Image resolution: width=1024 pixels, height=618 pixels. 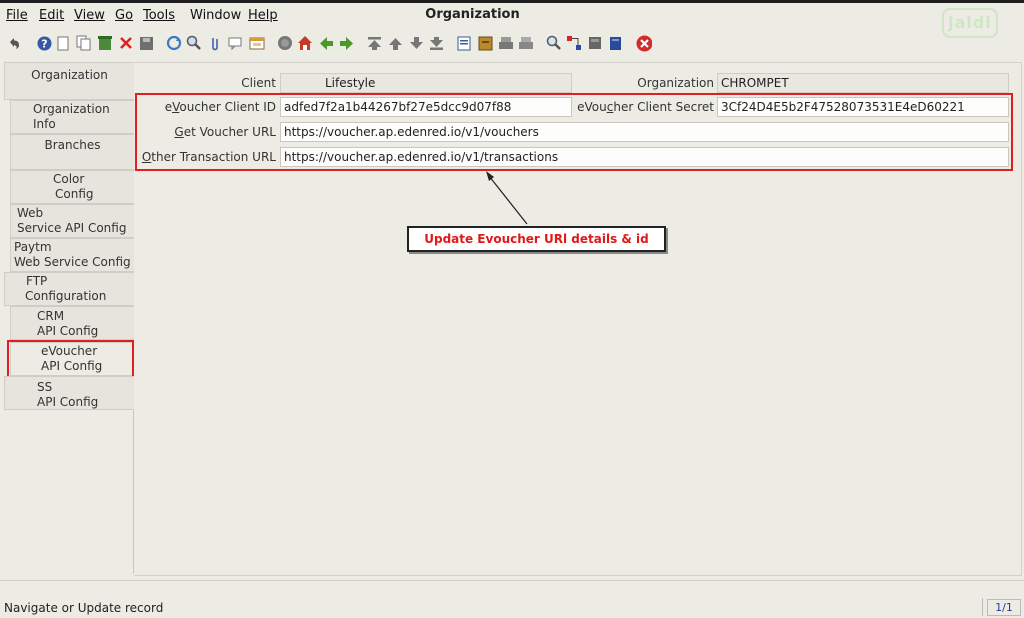 What do you see at coordinates (512, 608) in the screenshot?
I see `status-bar: Navigate or Update record 1/1` at bounding box center [512, 608].